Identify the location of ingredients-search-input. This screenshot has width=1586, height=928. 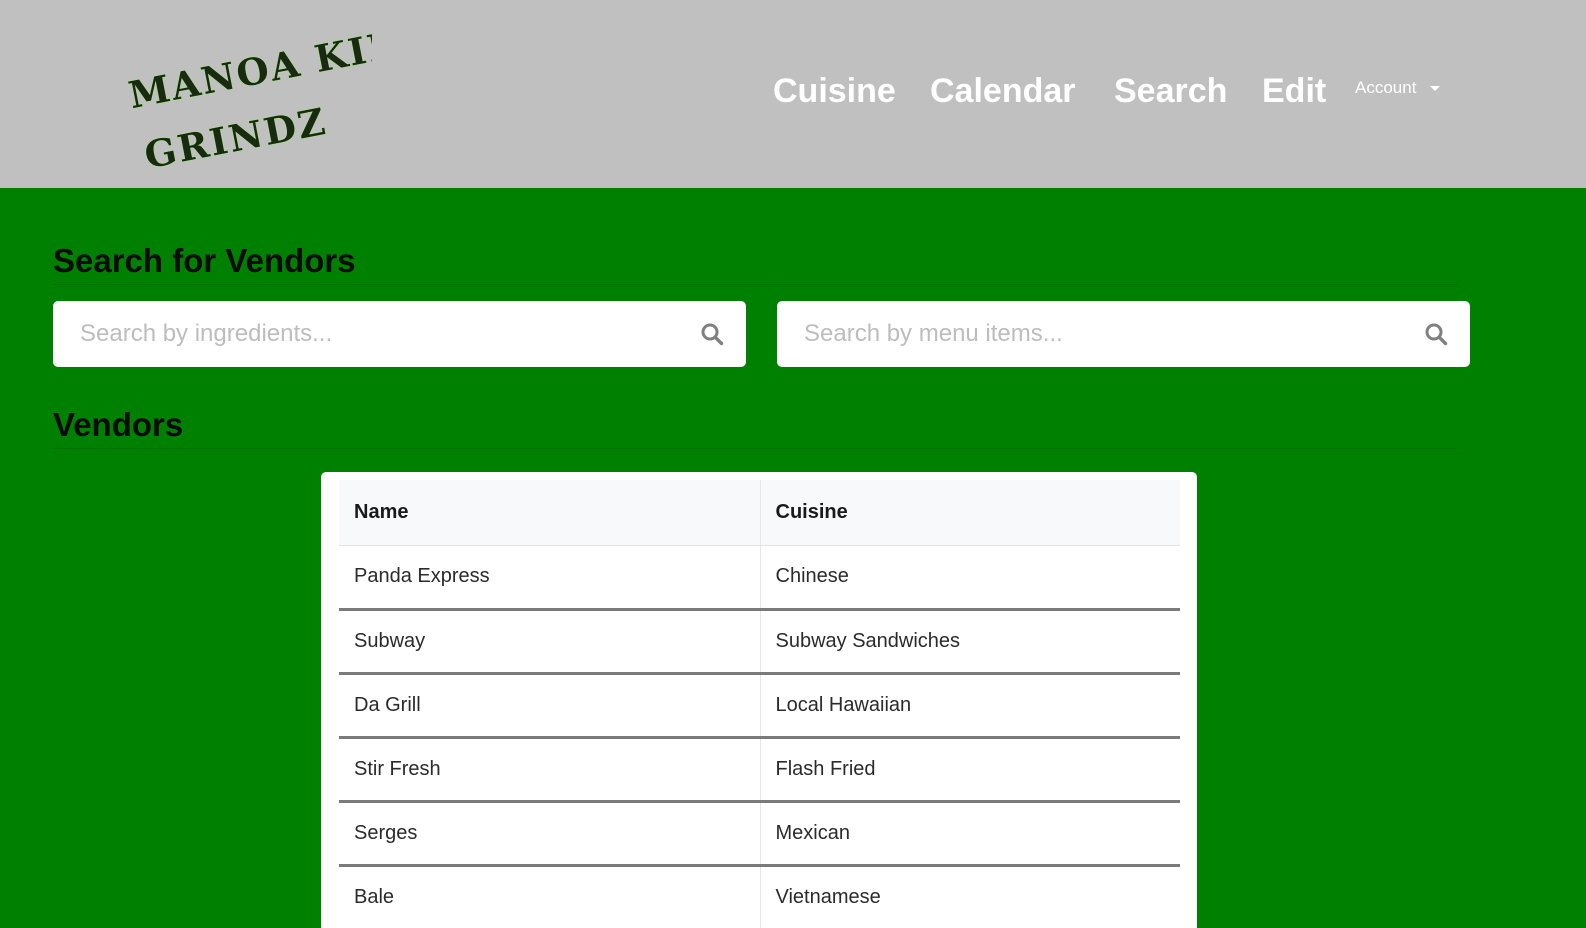
(399, 334).